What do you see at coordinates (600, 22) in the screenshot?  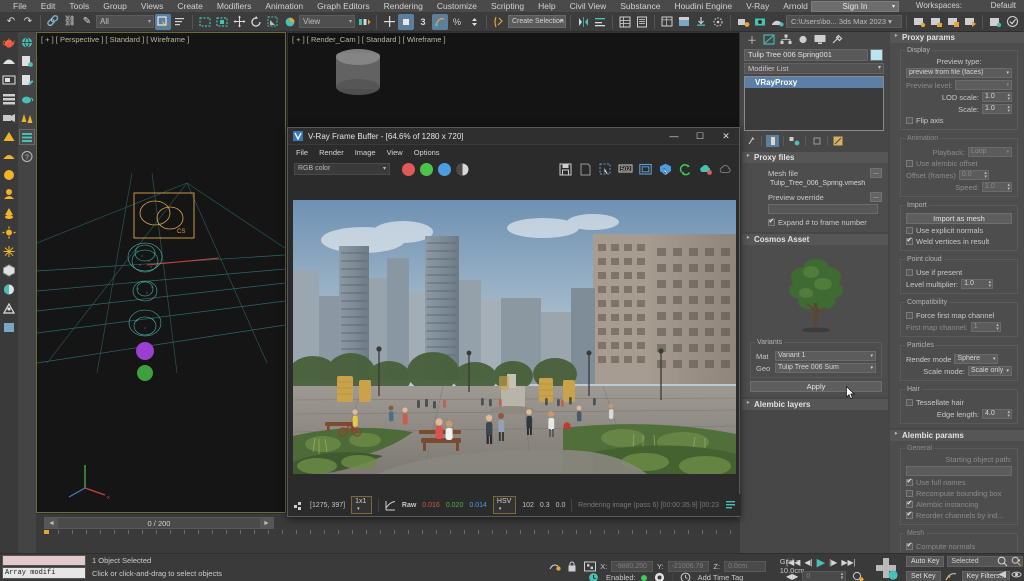 I see `align-icon` at bounding box center [600, 22].